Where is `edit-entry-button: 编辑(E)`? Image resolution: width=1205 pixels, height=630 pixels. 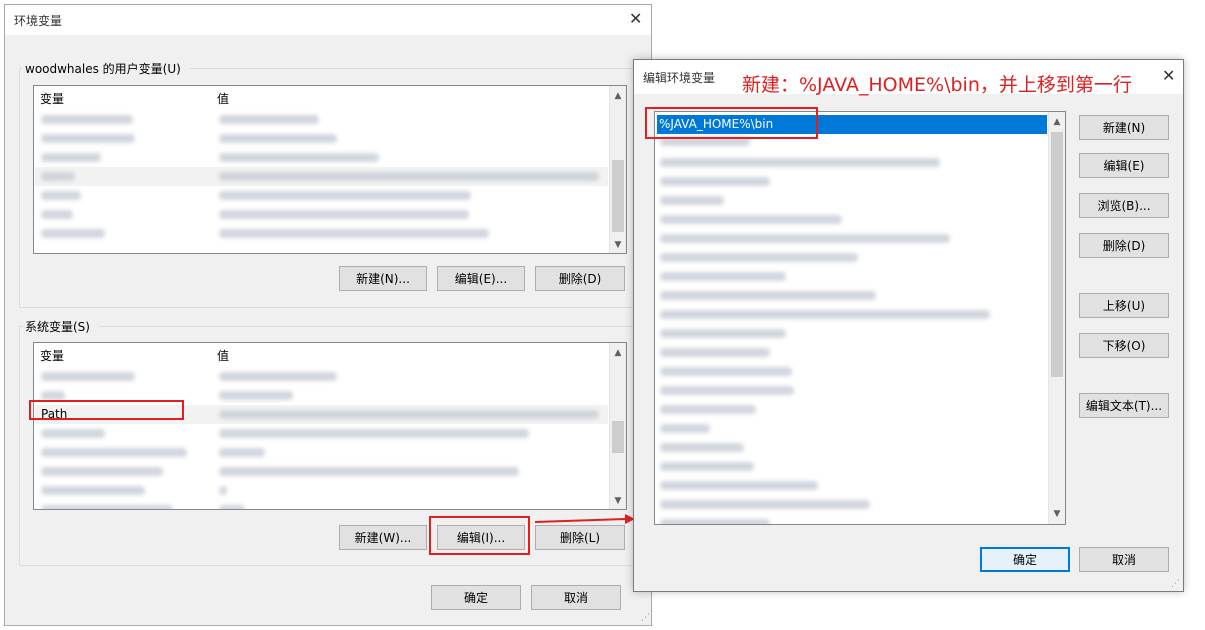
edit-entry-button: 编辑(E) is located at coordinates (1124, 165).